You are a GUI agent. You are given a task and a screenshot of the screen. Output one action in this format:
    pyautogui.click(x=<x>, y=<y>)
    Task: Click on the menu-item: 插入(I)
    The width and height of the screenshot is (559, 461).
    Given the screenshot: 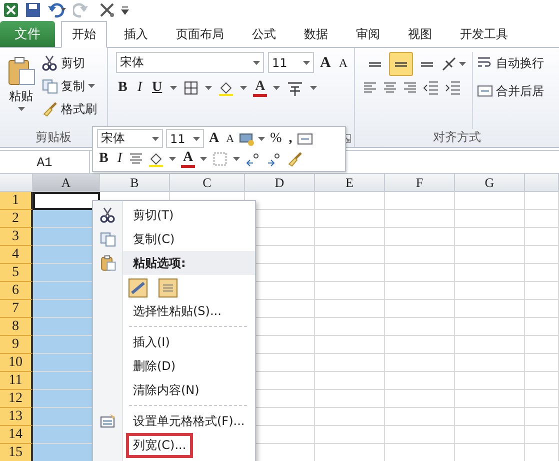 What is the action you would take?
    pyautogui.click(x=174, y=342)
    